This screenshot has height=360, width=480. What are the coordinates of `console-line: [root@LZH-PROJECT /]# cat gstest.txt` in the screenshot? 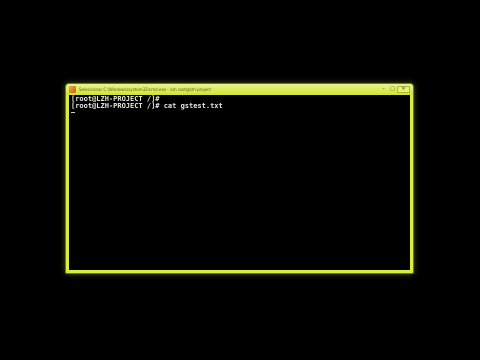 It's located at (147, 106).